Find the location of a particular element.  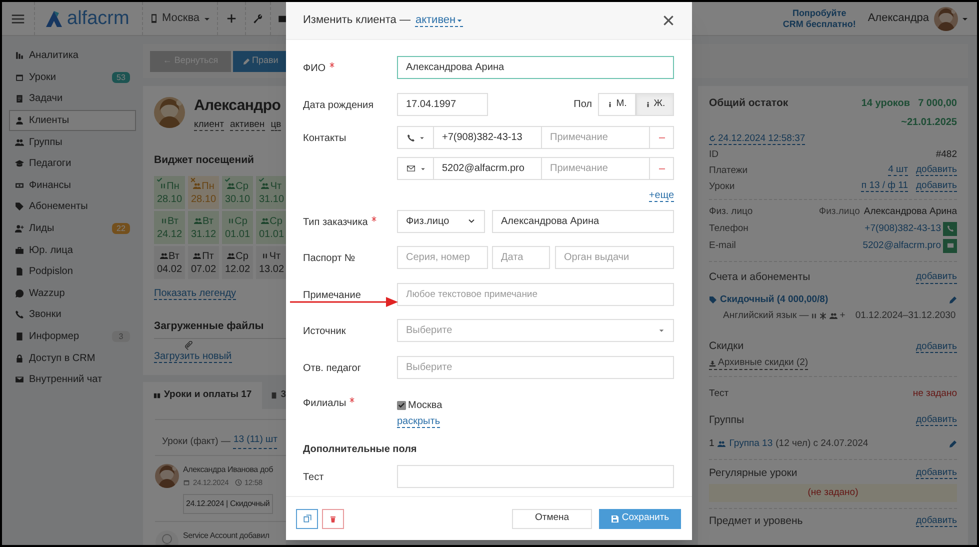

upload-link: Загрузить новый is located at coordinates (193, 356).